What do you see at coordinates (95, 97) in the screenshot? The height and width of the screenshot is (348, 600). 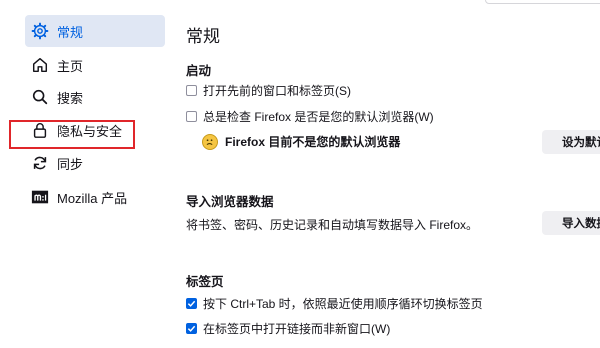 I see `sidebar-item-search: 搜索` at bounding box center [95, 97].